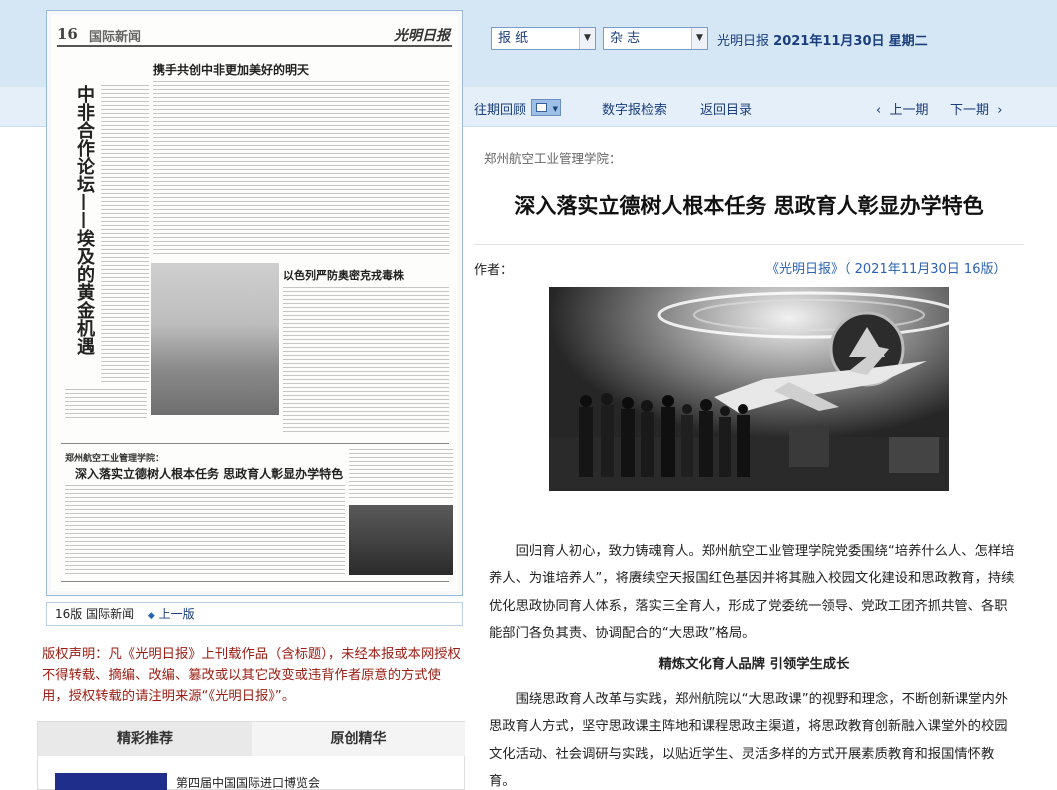  I want to click on tab-original: 原创精华, so click(358, 739).